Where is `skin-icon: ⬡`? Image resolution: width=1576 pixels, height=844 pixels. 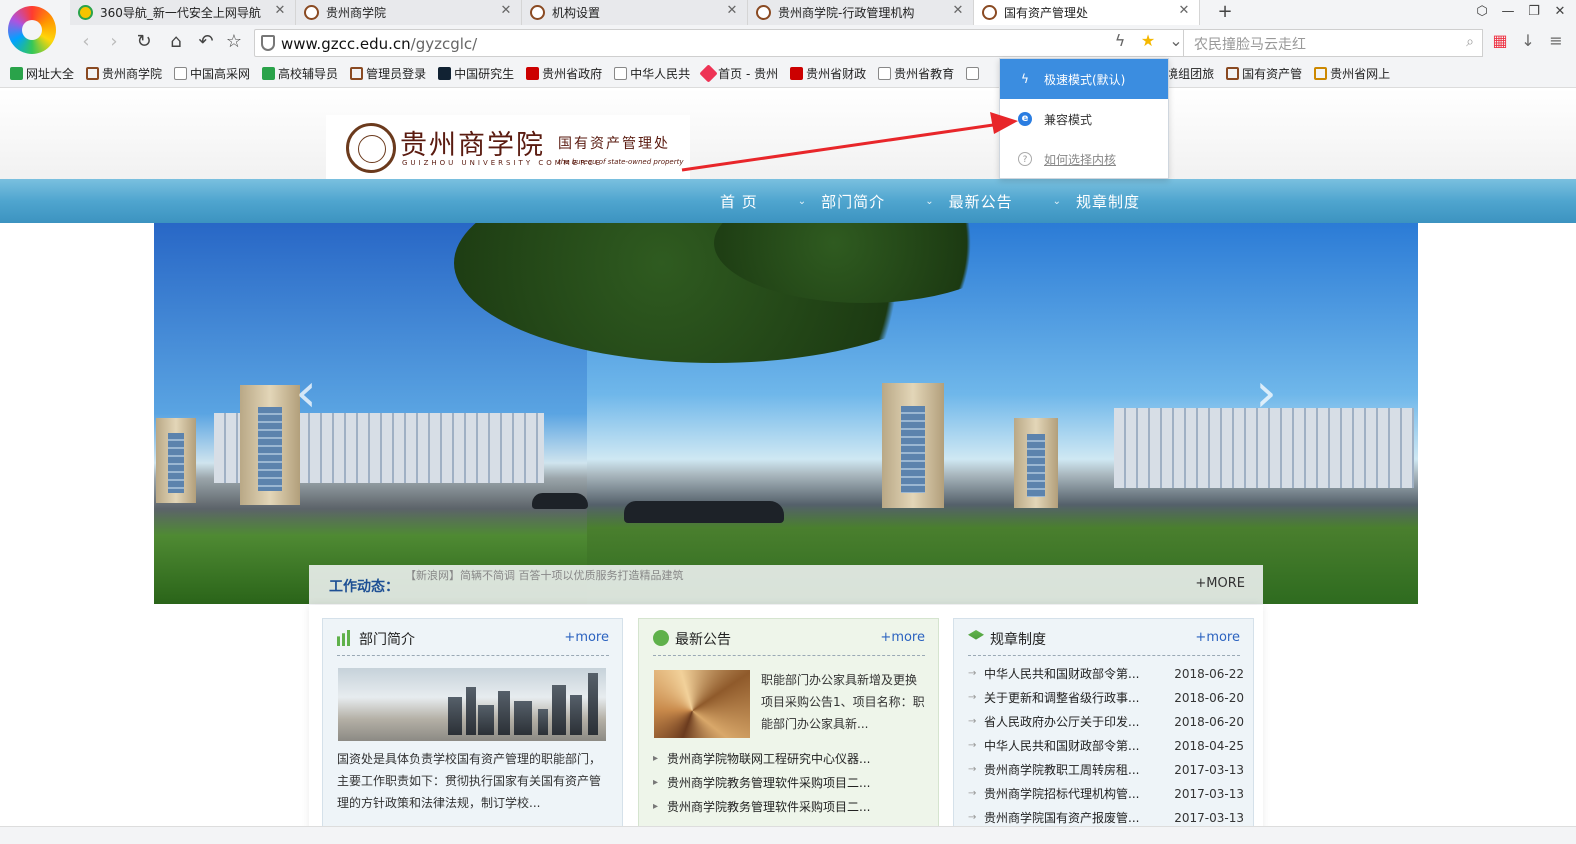
skin-icon: ⬡ is located at coordinates (1482, 12).